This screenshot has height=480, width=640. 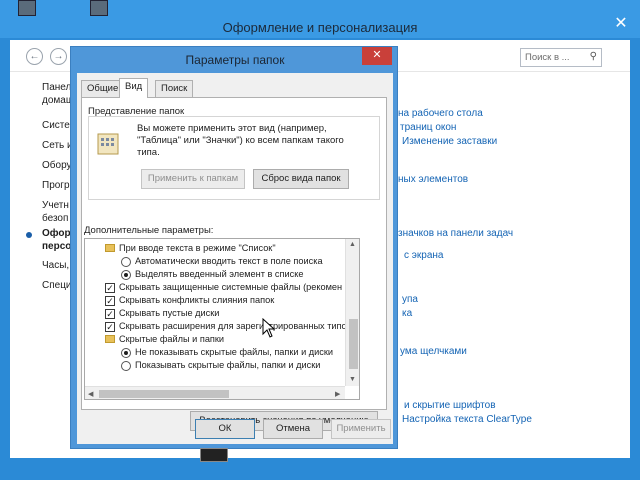 I want to click on sidebar-item: Обору, so click(x=57, y=165).